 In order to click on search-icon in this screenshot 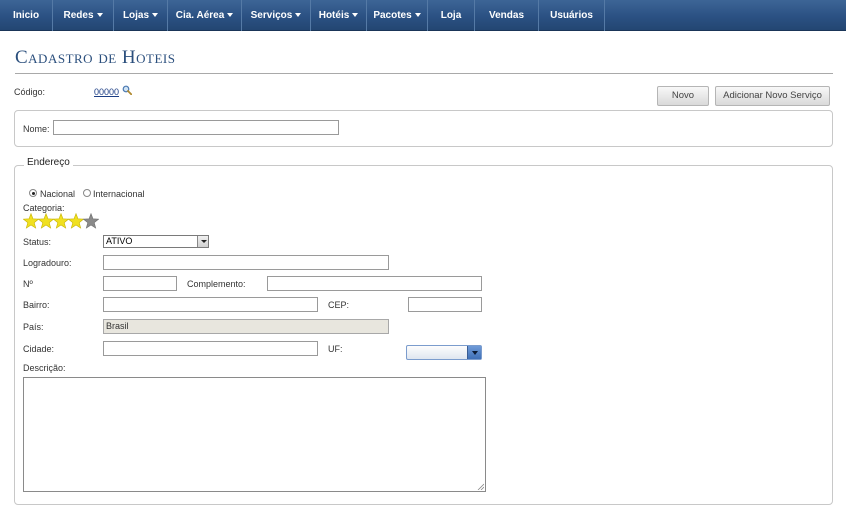, I will do `click(127, 90)`.